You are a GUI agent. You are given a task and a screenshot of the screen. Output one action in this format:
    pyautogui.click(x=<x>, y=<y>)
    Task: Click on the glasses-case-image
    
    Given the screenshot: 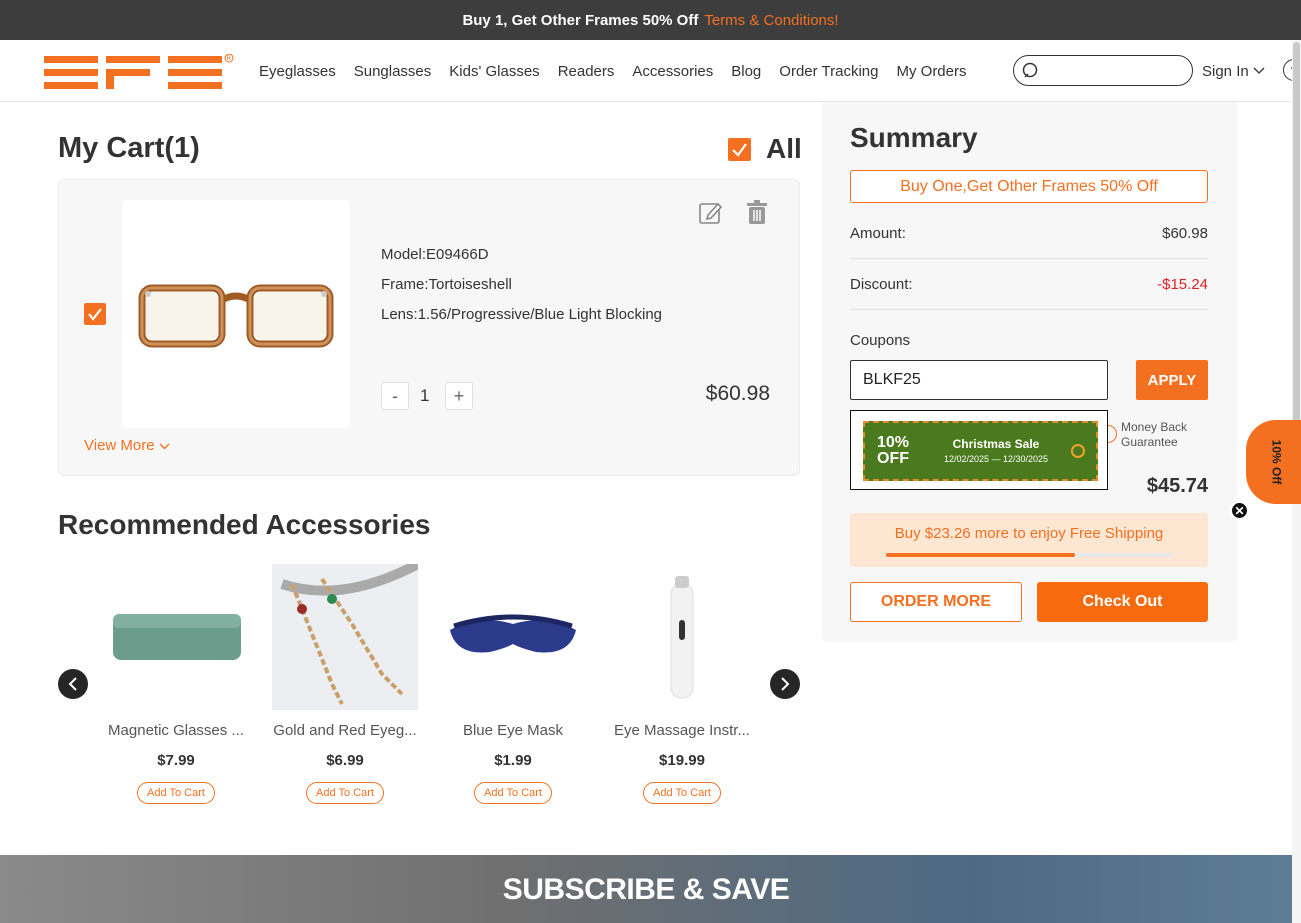 What is the action you would take?
    pyautogui.click(x=177, y=637)
    